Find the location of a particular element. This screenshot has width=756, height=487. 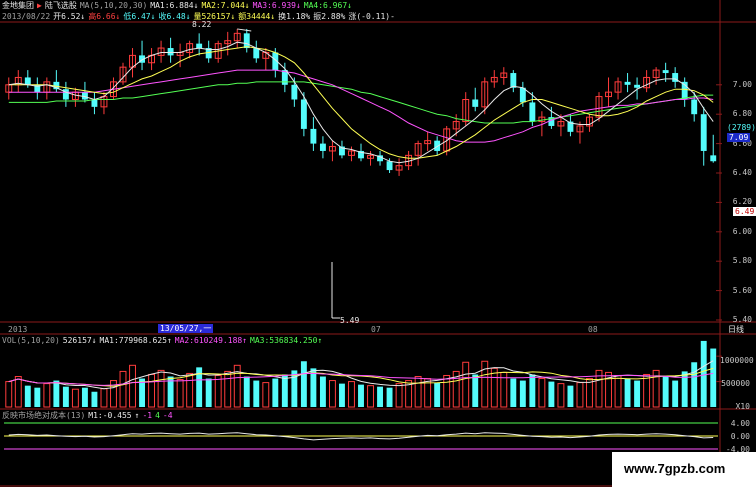

indicator-v1: ↑ is located at coordinates (137, 415).